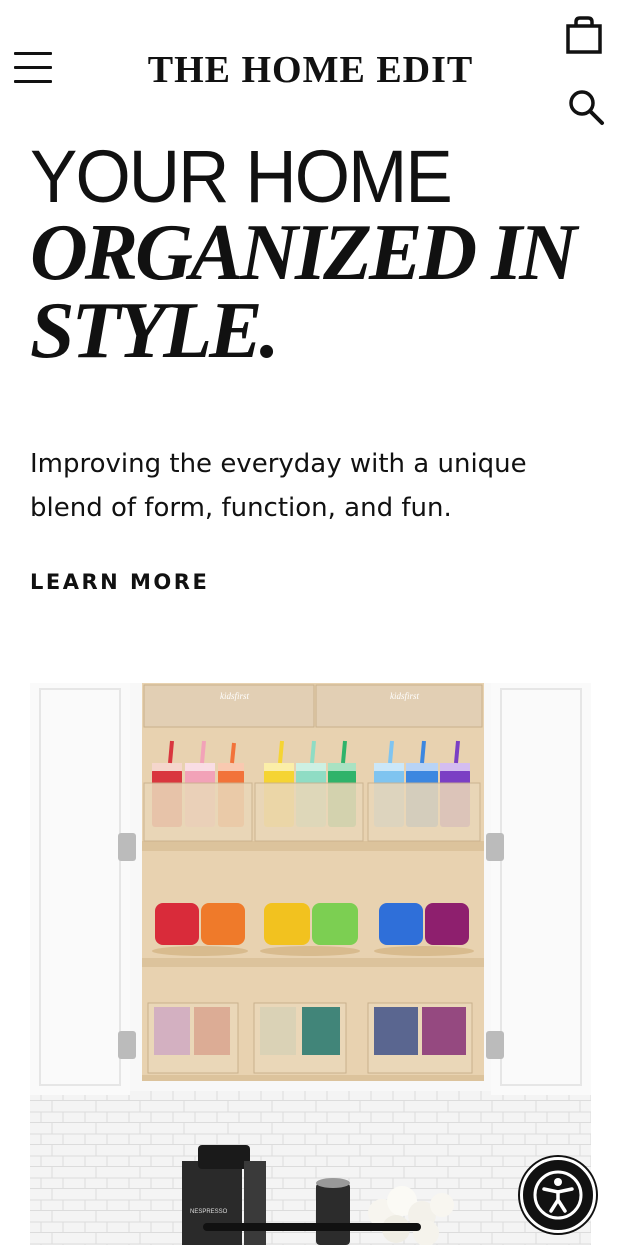  I want to click on hero-title-line-2: ORGANIZED IN, so click(303, 253).